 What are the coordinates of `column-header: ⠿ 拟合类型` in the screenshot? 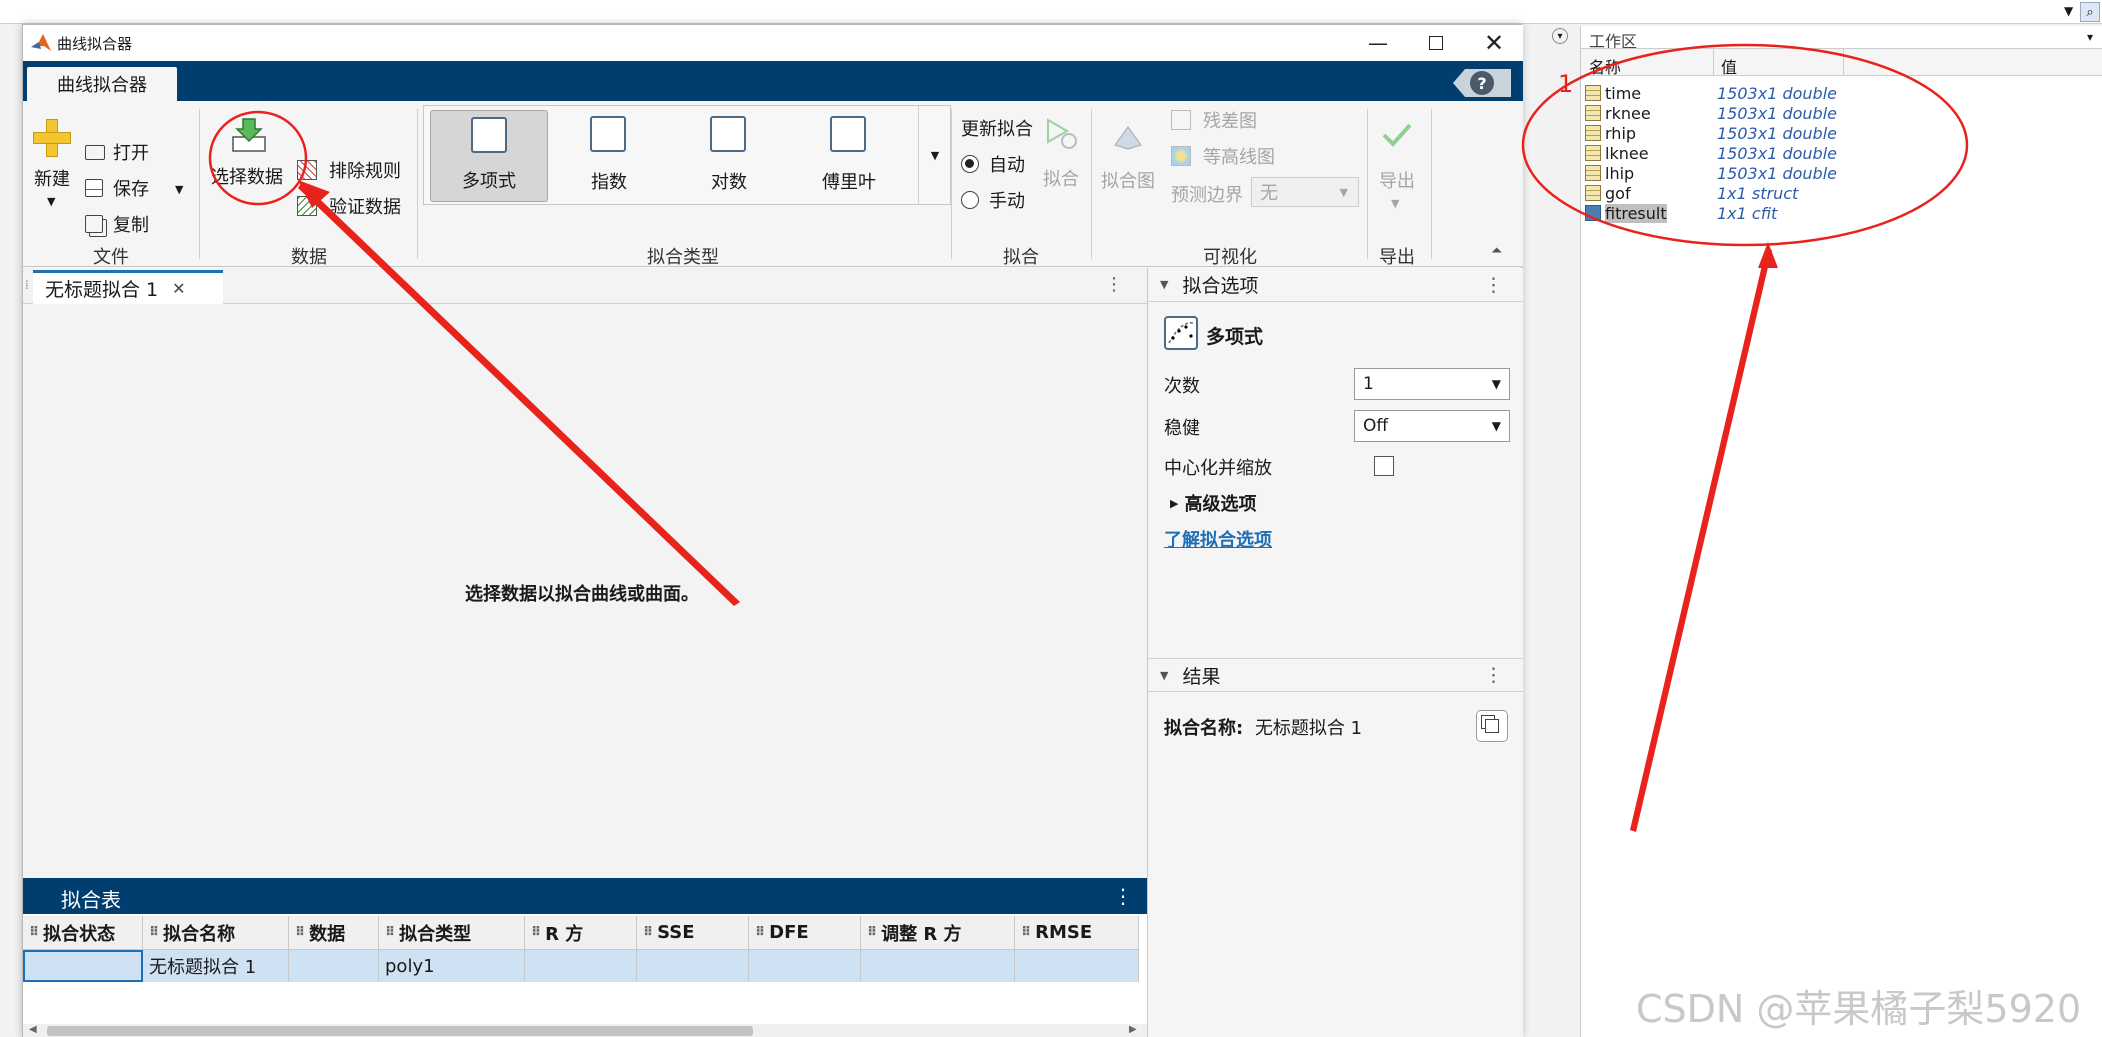 It's located at (452, 933).